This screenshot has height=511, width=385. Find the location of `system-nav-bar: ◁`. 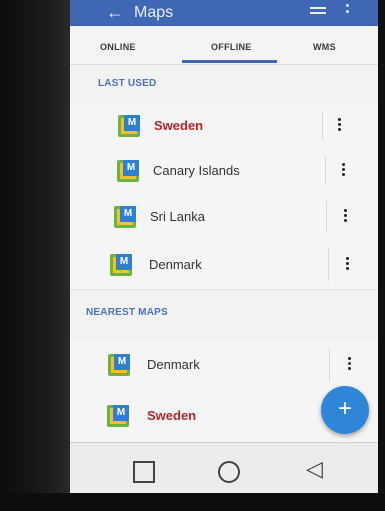

system-nav-bar: ◁ is located at coordinates (224, 467).